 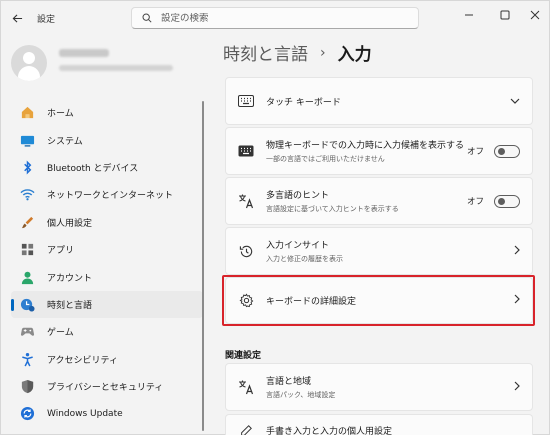 What do you see at coordinates (281, 18) in the screenshot?
I see `search-input` at bounding box center [281, 18].